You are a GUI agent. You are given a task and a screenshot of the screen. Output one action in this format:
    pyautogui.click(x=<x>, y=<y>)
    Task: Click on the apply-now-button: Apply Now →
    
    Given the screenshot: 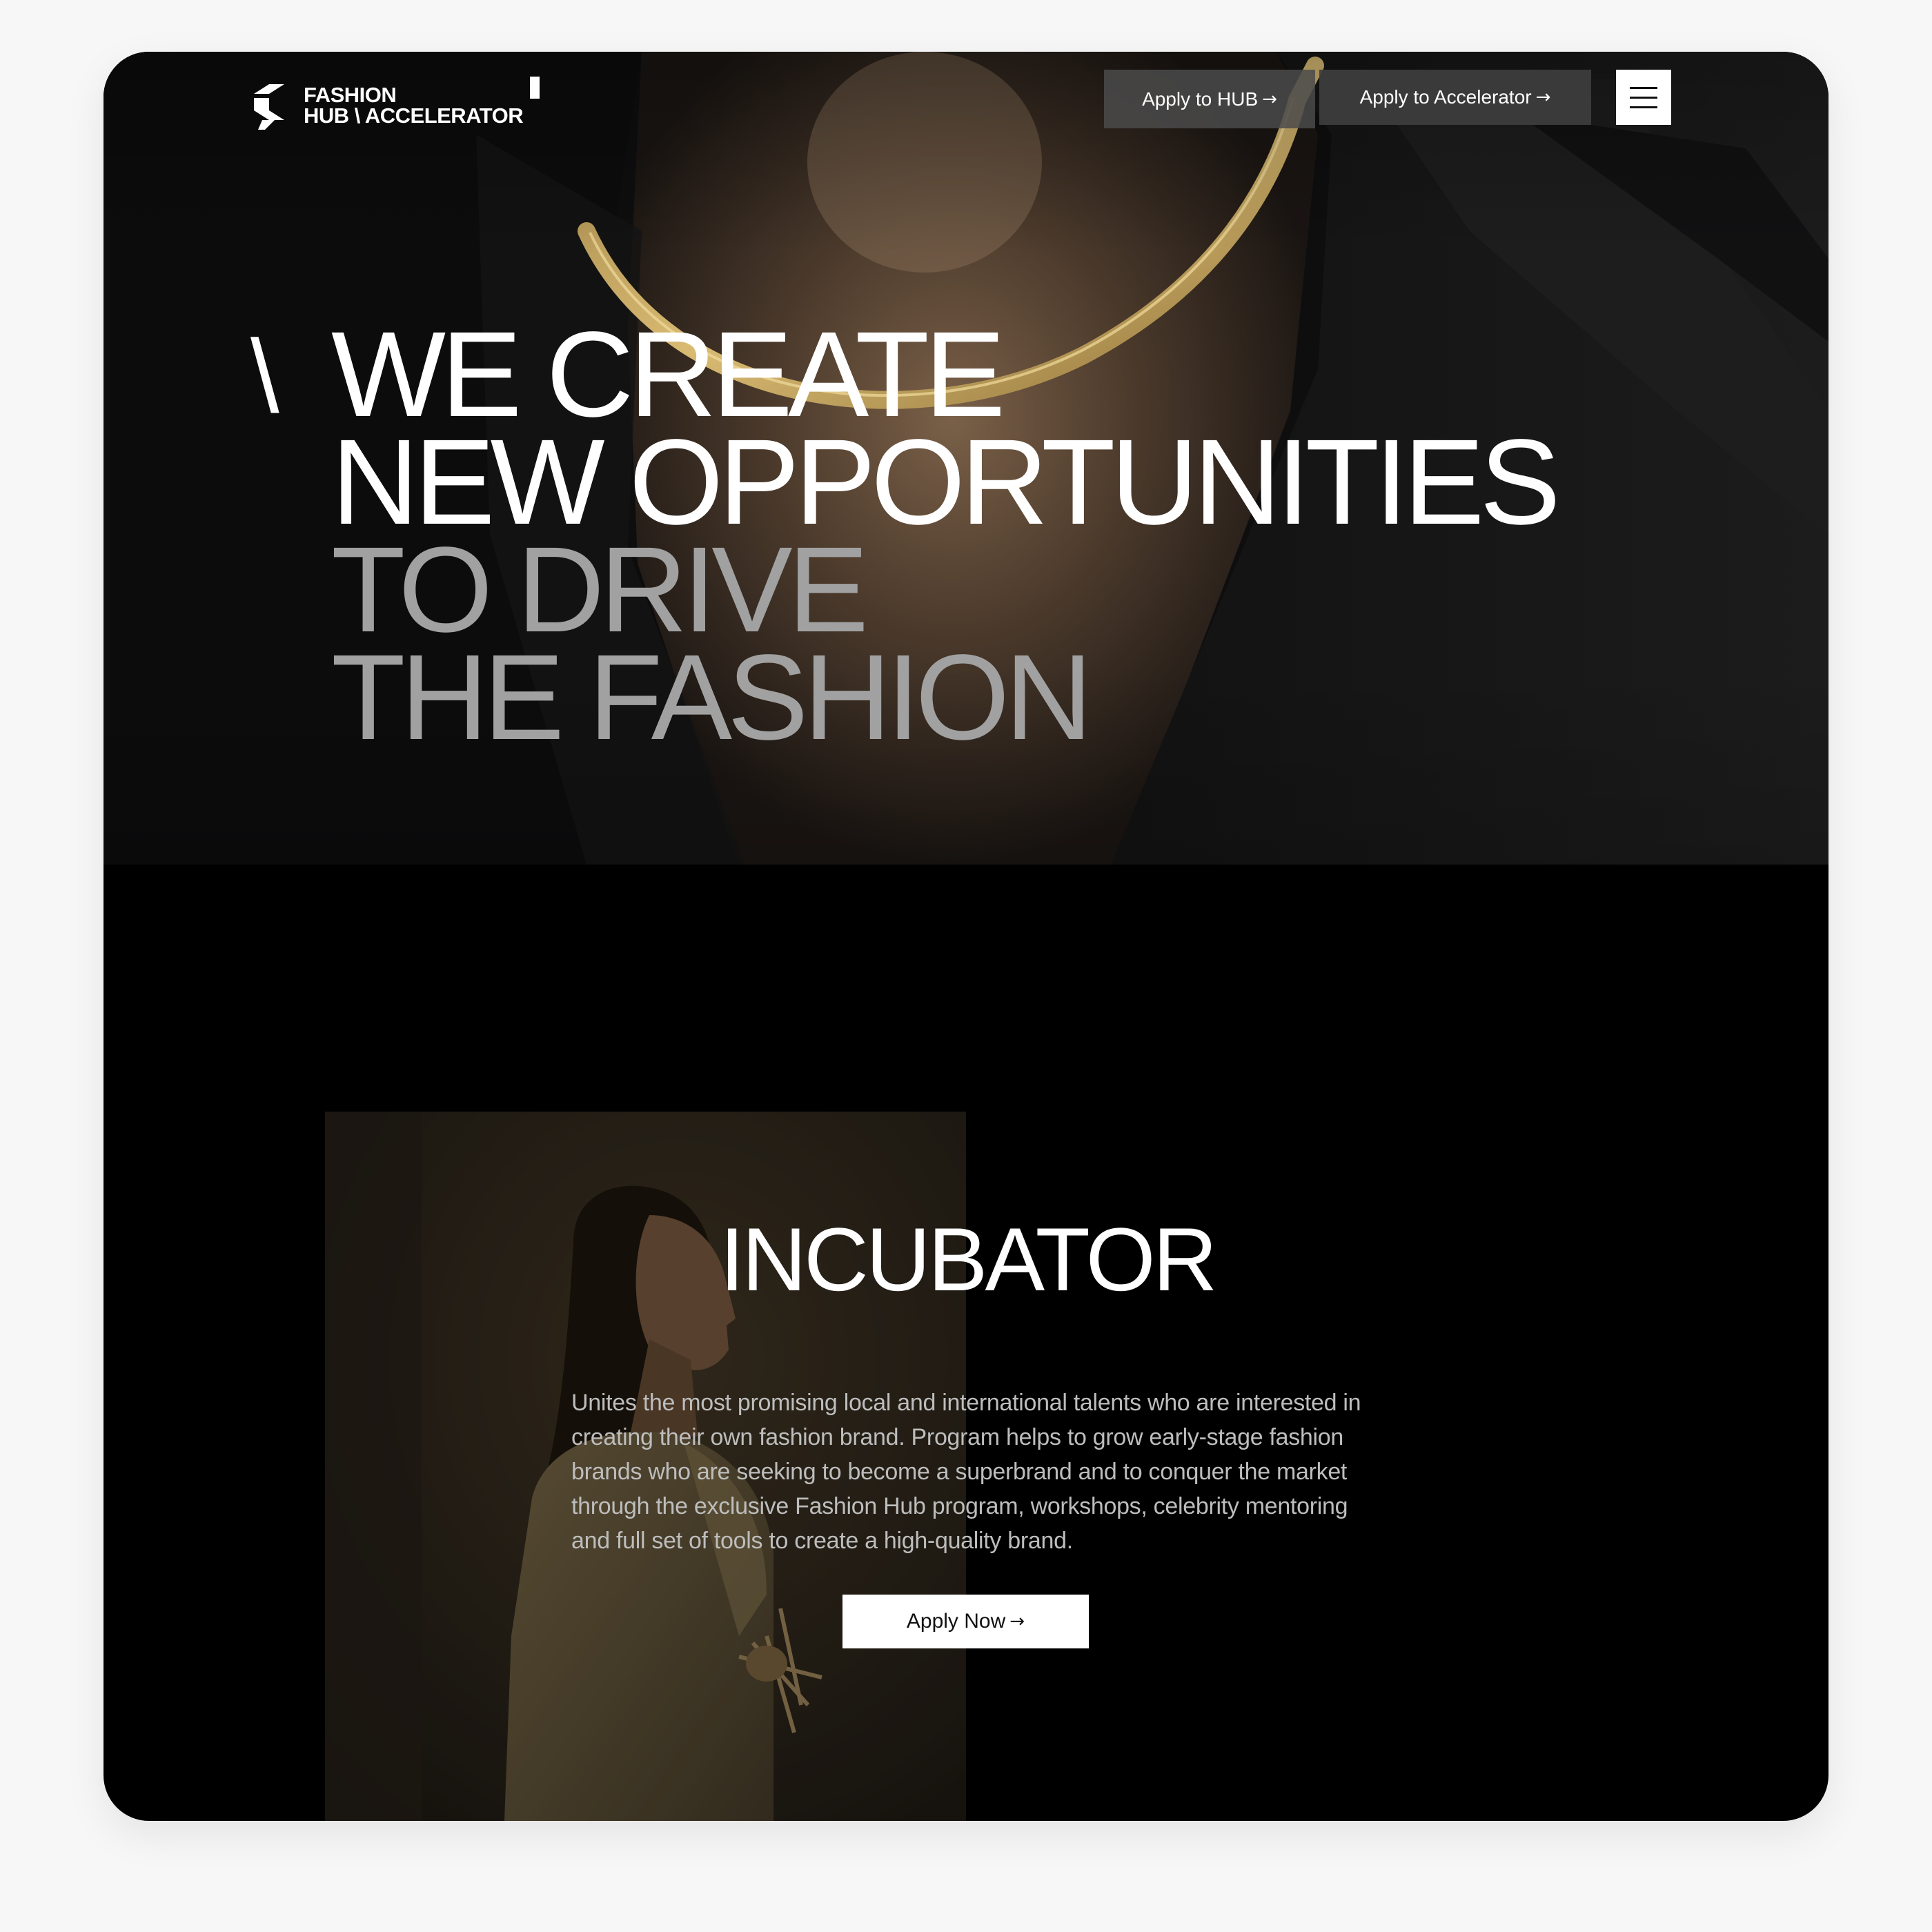 What is the action you would take?
    pyautogui.click(x=965, y=1621)
    